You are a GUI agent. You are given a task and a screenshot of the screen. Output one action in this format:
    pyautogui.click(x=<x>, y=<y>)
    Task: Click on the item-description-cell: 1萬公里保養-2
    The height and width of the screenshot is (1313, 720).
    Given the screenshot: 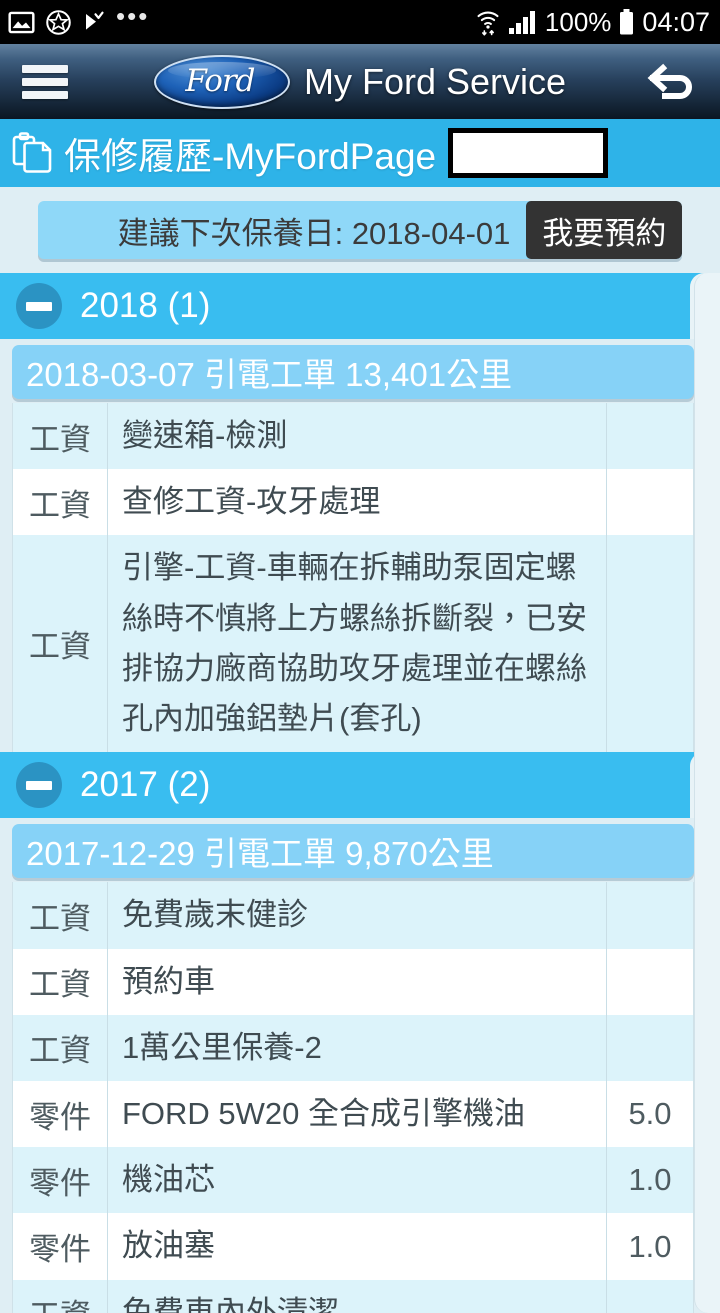 What is the action you would take?
    pyautogui.click(x=357, y=1047)
    